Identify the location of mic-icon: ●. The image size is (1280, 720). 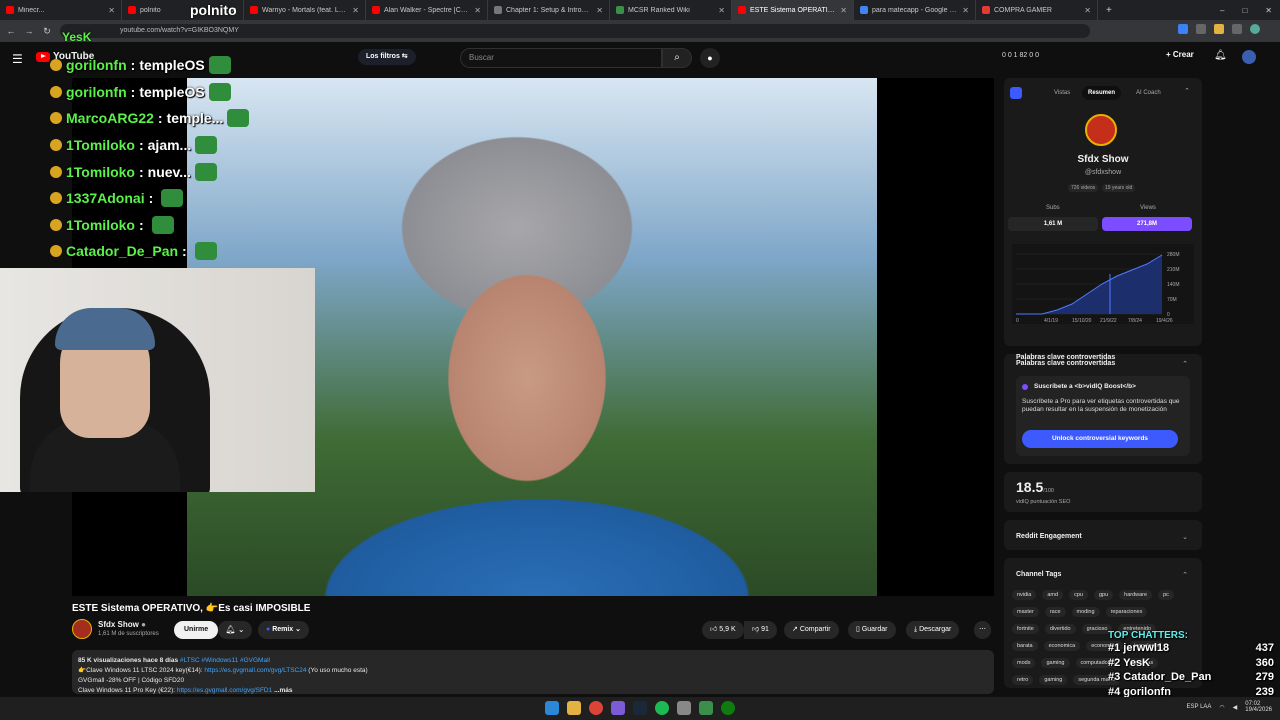
(710, 58).